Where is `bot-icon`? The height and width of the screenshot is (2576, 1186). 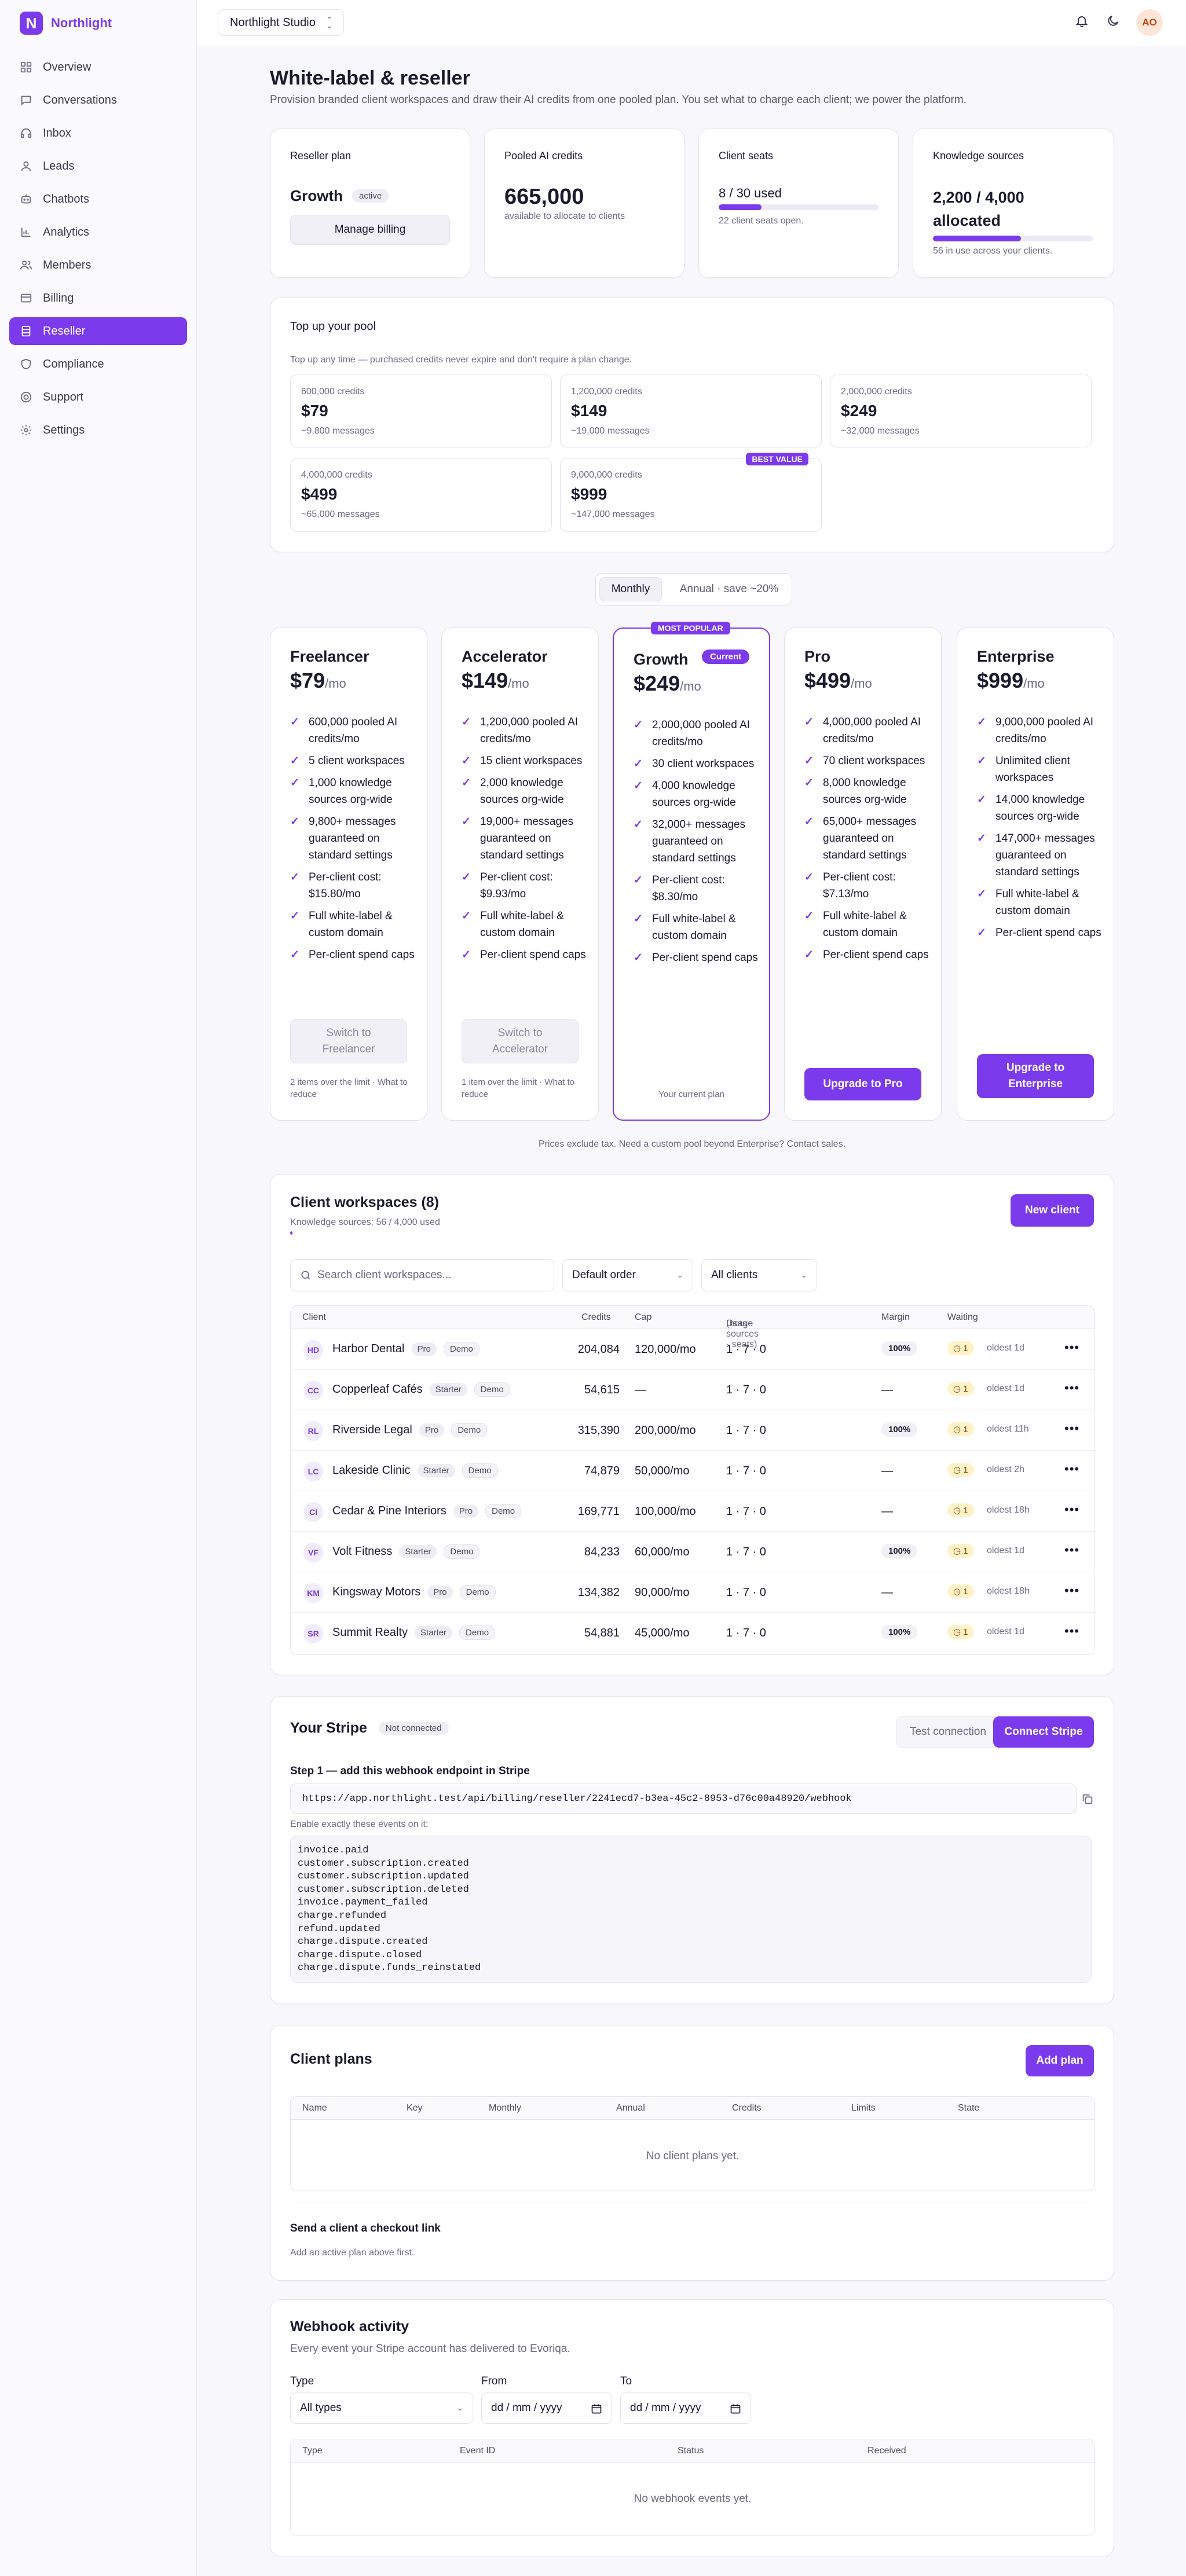 bot-icon is located at coordinates (26, 199).